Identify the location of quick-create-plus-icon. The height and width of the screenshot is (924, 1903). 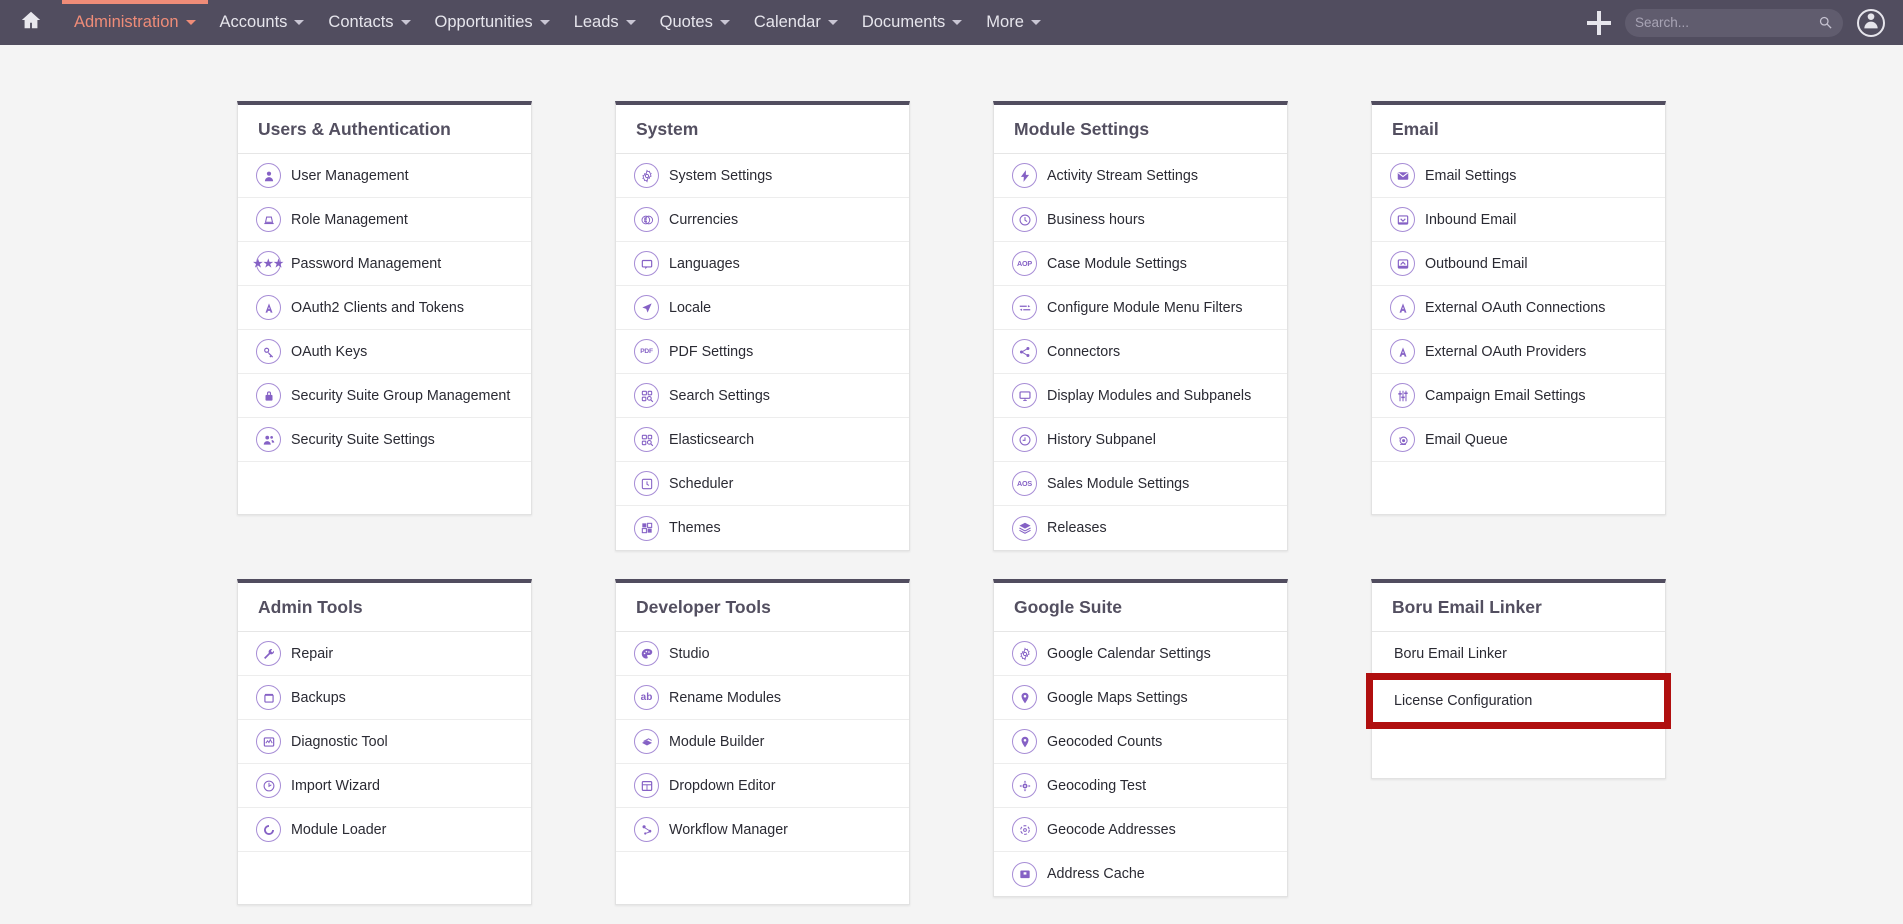
(1599, 22).